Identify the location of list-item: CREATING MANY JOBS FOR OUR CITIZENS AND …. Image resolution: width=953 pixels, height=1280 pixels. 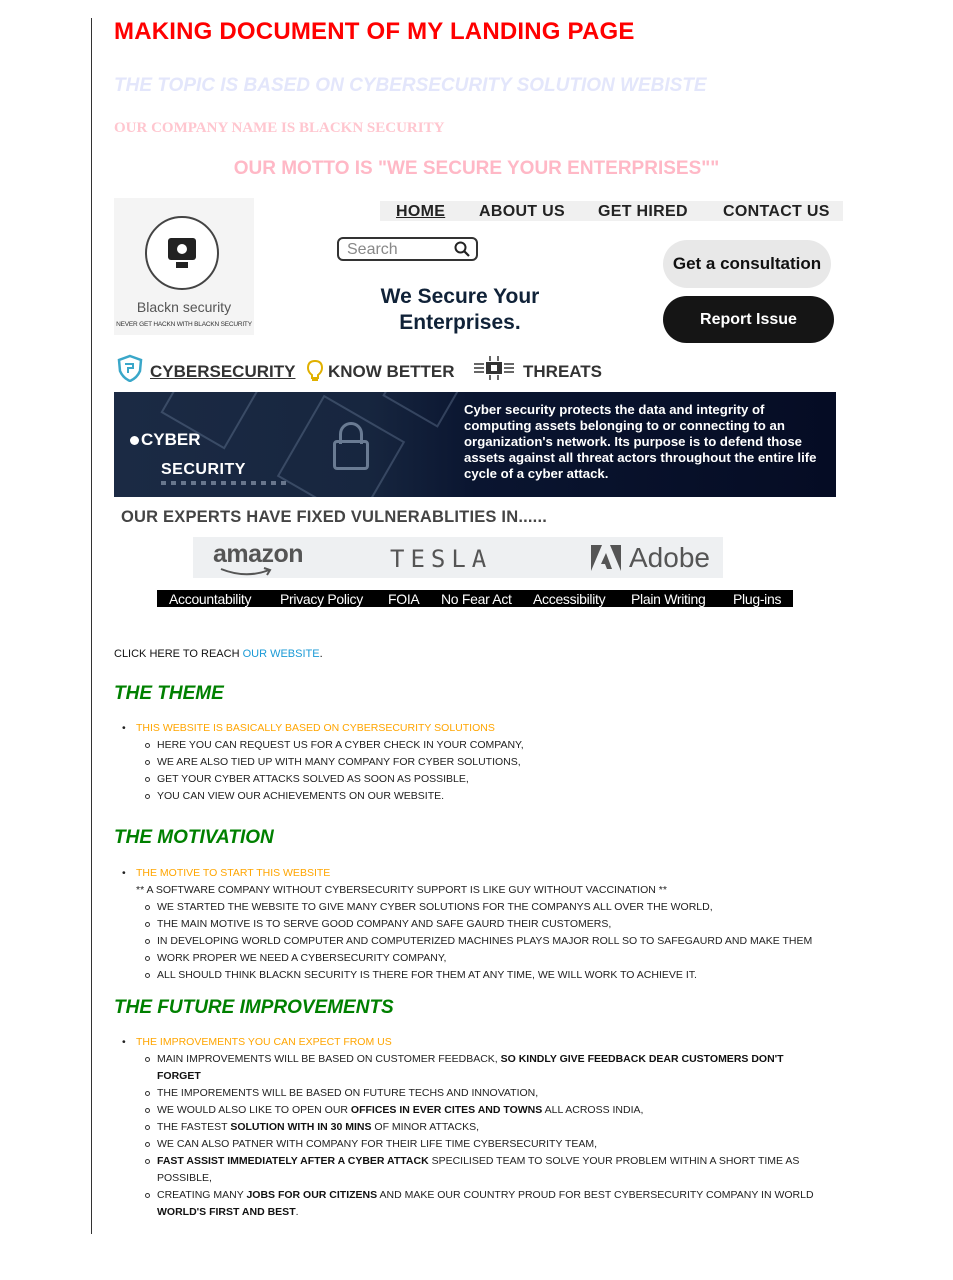
(474, 1195).